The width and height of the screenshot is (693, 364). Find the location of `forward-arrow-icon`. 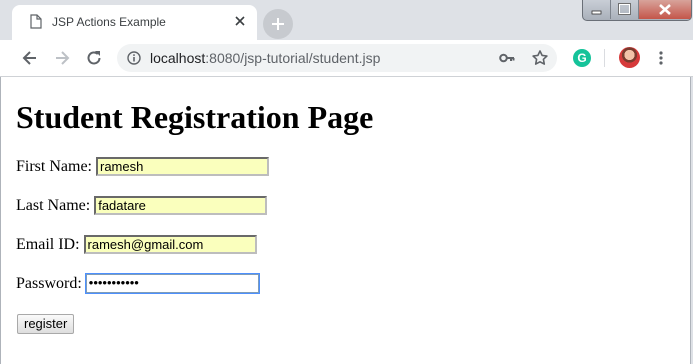

forward-arrow-icon is located at coordinates (62, 58).